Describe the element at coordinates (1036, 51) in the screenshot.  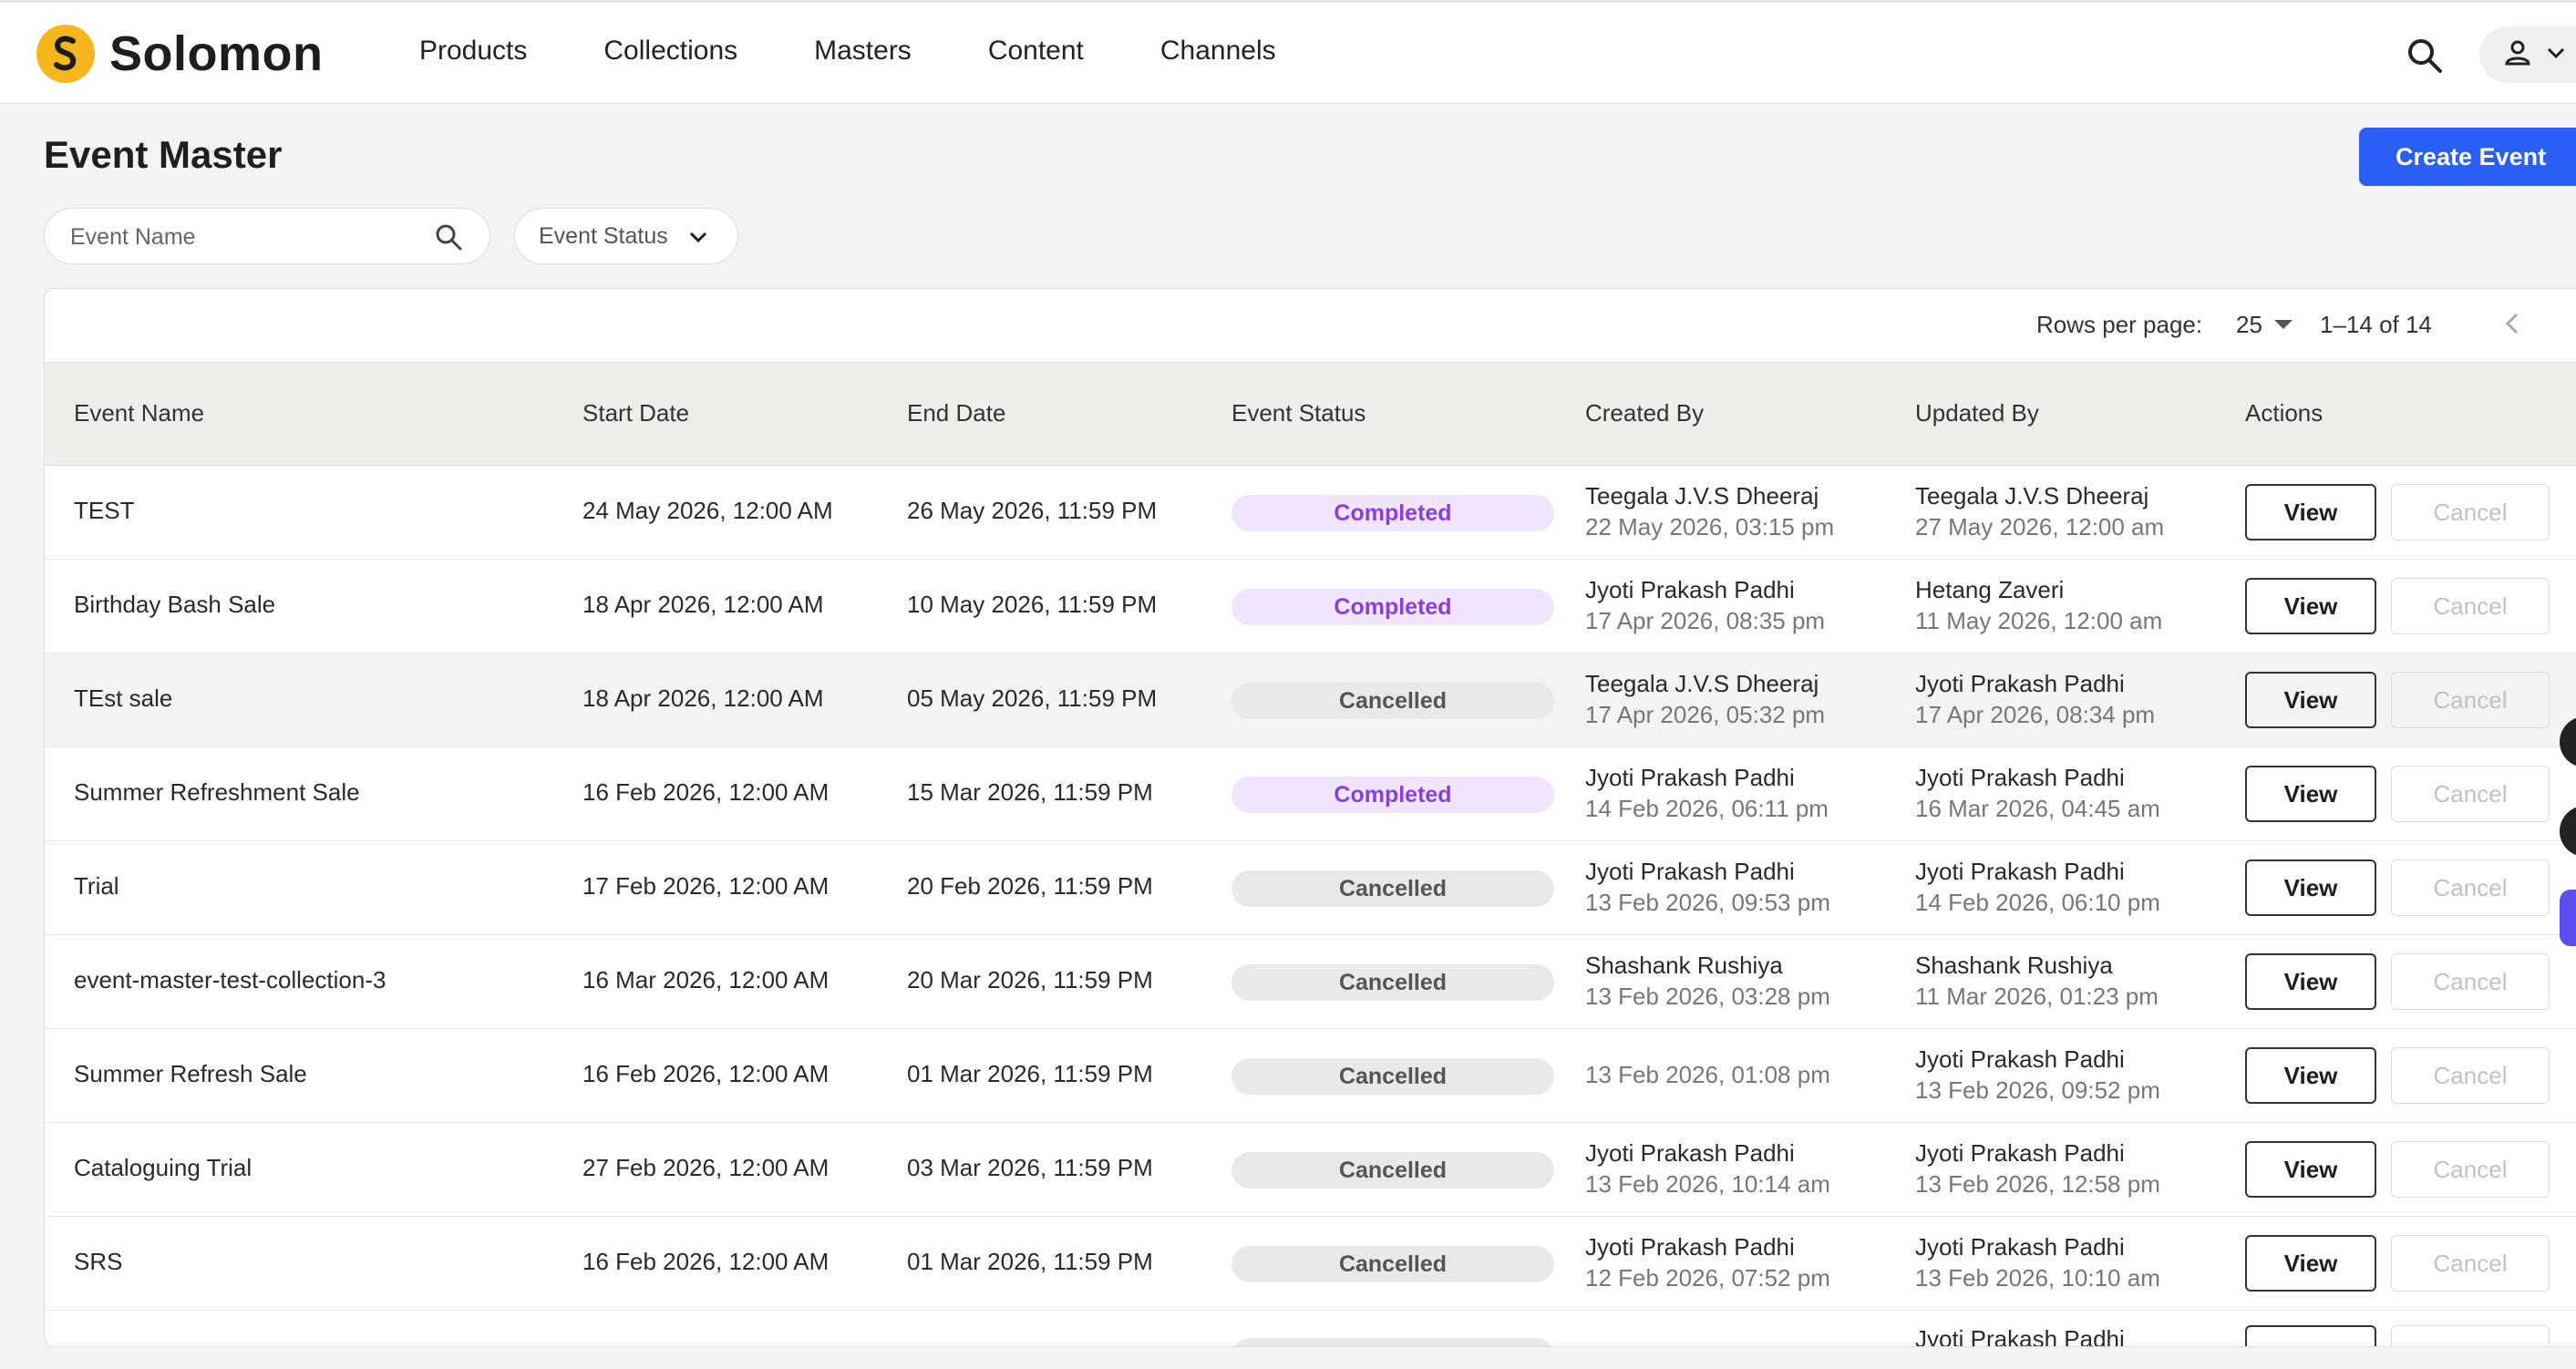
I see `nav-content: Content` at that location.